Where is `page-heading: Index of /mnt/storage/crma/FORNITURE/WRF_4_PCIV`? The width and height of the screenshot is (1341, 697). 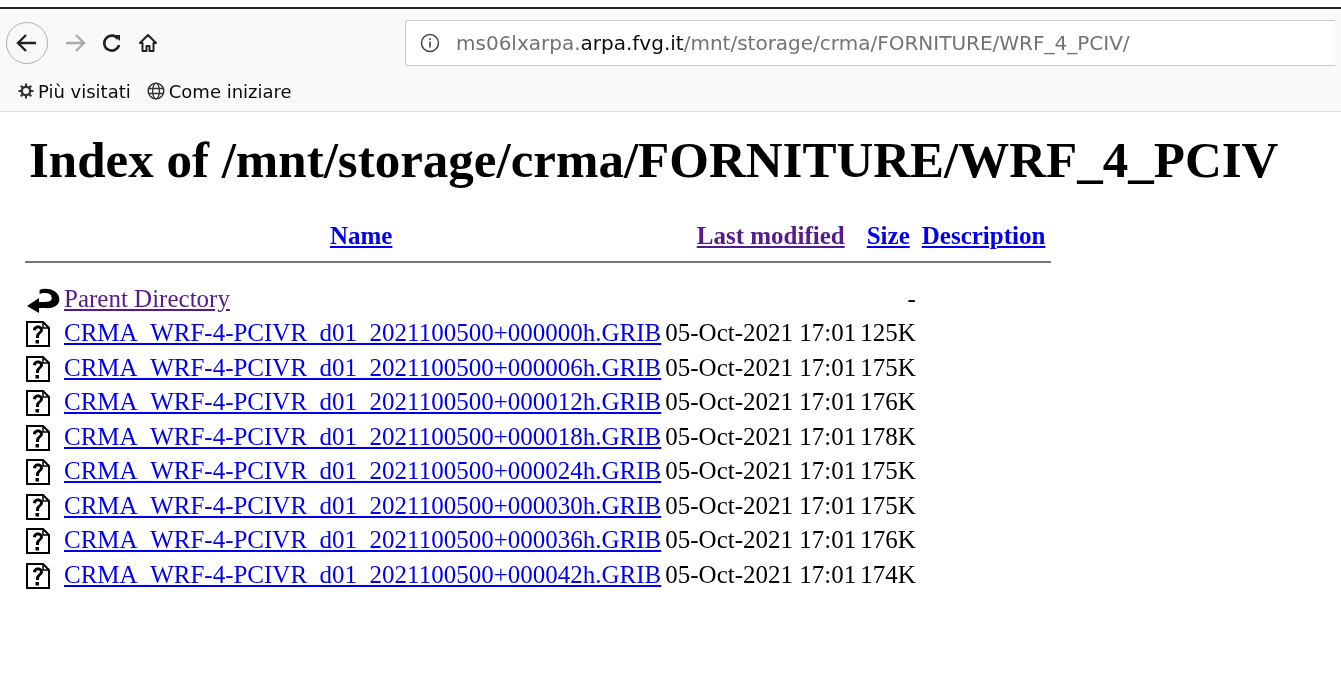
page-heading: Index of /mnt/storage/crma/FORNITURE/WRF_4_PCIV is located at coordinates (654, 160).